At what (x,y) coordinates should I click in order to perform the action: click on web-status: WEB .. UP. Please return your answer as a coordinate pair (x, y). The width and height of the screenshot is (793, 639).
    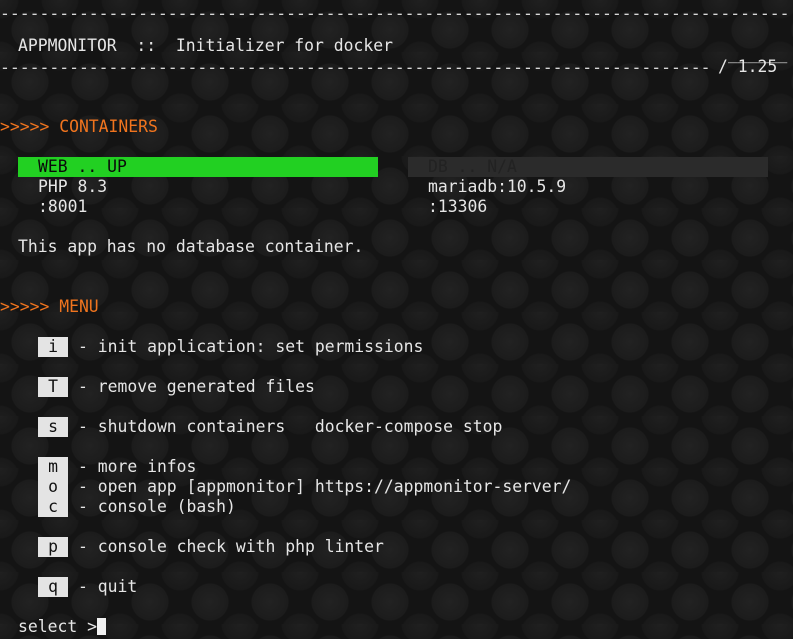
    Looking at the image, I should click on (82, 166).